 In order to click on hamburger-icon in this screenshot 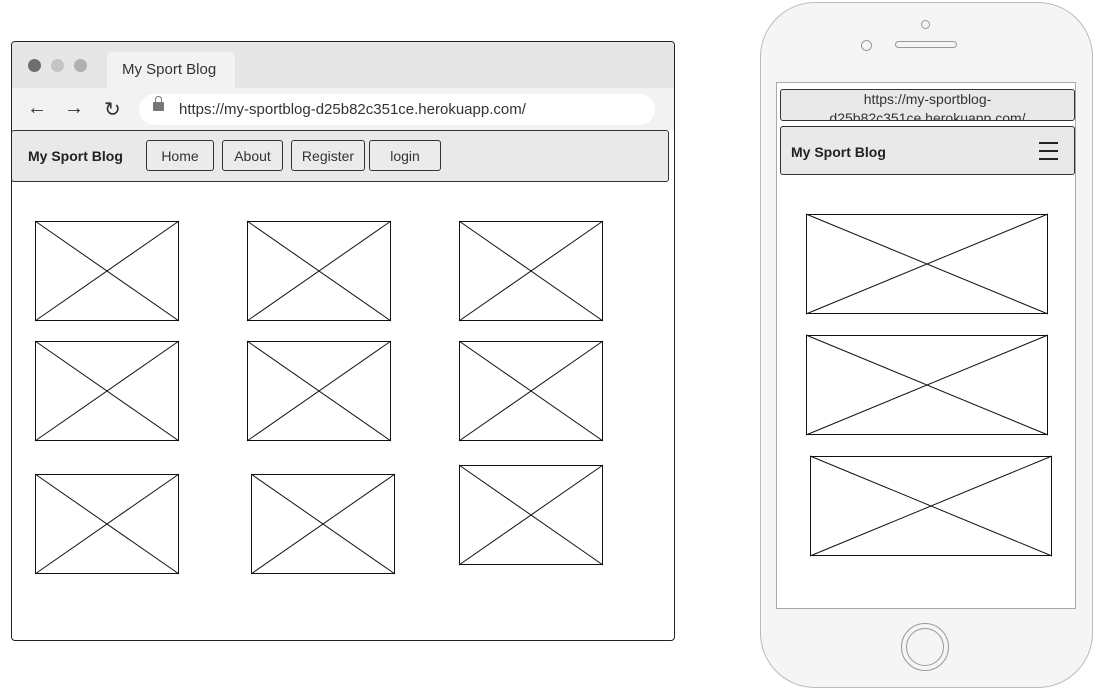, I will do `click(1048, 154)`.